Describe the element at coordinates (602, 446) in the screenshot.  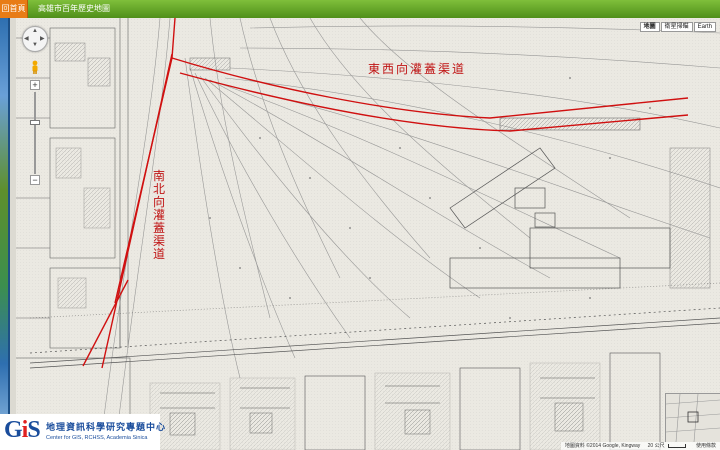
I see `attribution-text: 地圖資料 ©2014 Google, Kingway` at that location.